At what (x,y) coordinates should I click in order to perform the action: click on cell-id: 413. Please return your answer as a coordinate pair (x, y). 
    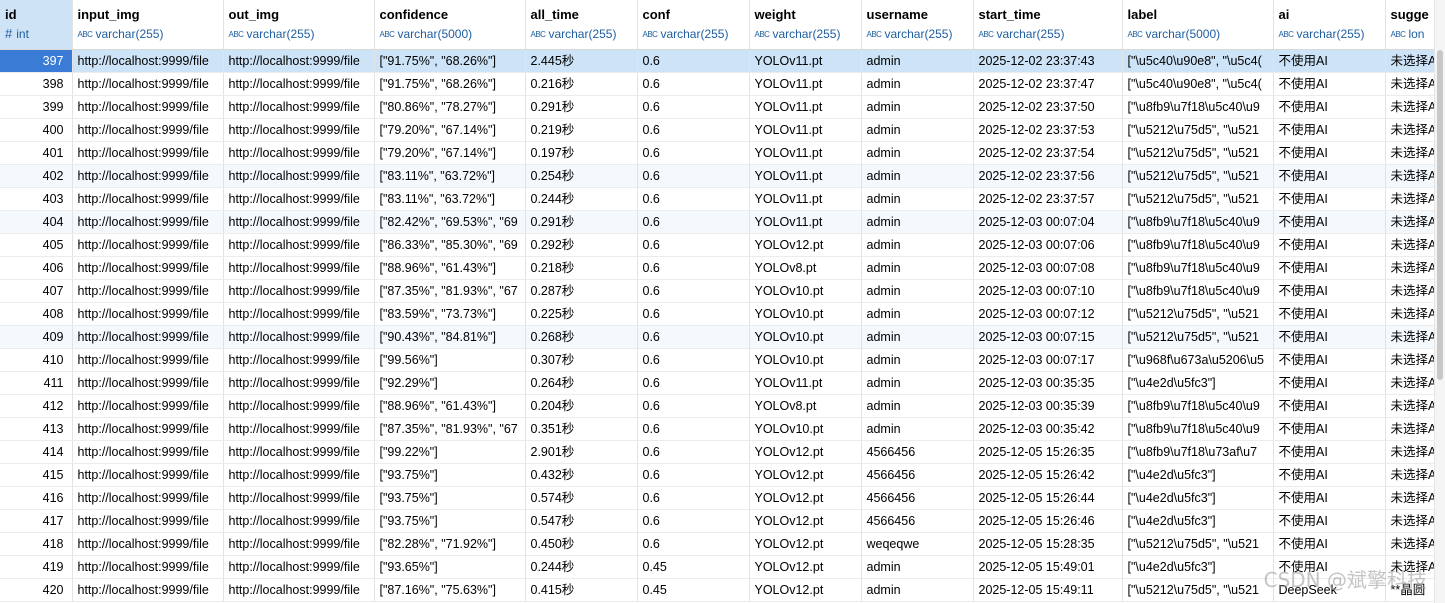
    Looking at the image, I should click on (36, 429).